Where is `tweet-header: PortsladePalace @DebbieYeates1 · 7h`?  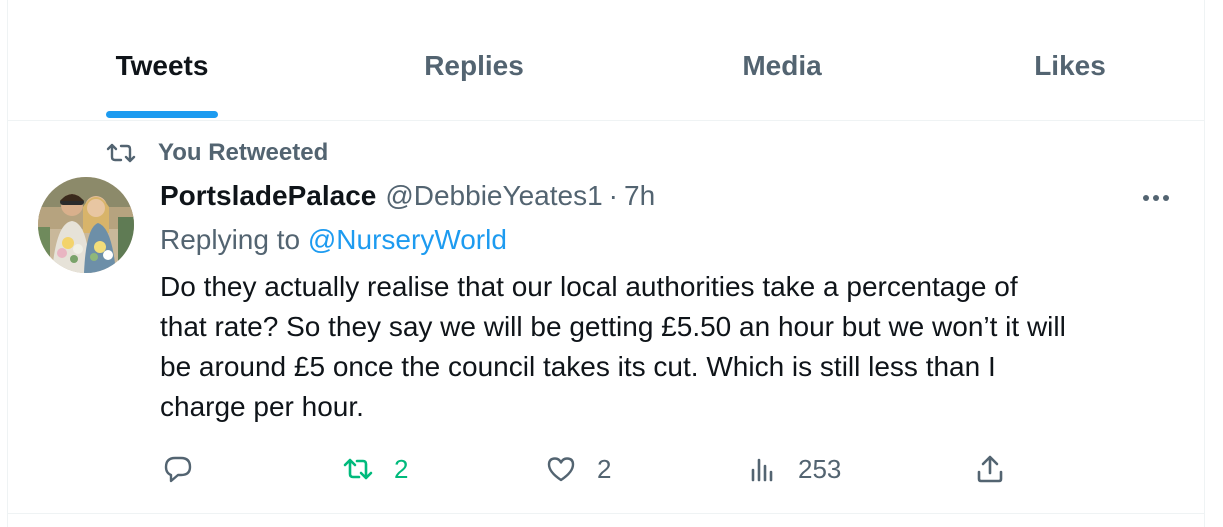
tweet-header: PortsladePalace @DebbieYeates1 · 7h is located at coordinates (407, 196).